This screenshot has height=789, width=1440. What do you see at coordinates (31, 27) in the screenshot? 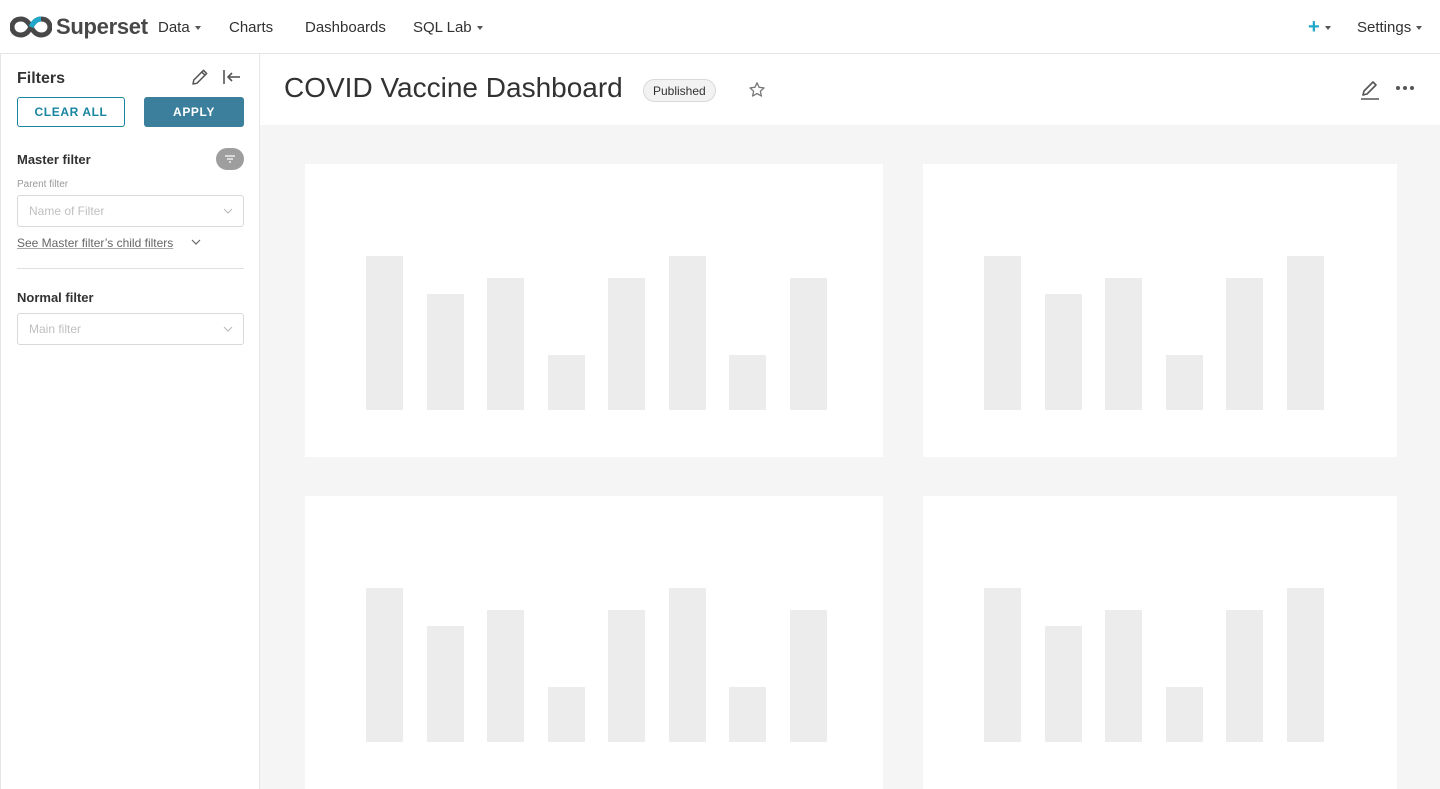
I see `superset-logo-icon` at bounding box center [31, 27].